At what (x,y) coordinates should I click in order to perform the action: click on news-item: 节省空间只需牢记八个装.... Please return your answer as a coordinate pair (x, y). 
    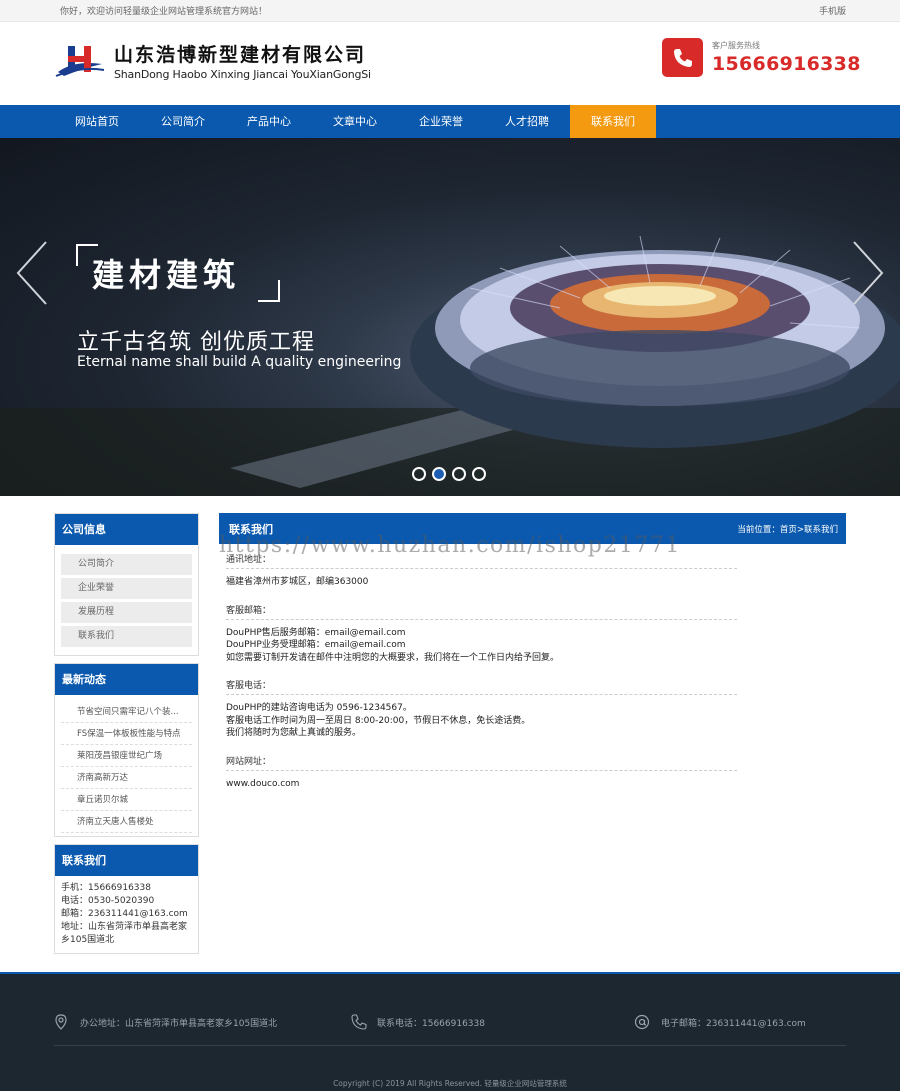
    Looking at the image, I should click on (126, 712).